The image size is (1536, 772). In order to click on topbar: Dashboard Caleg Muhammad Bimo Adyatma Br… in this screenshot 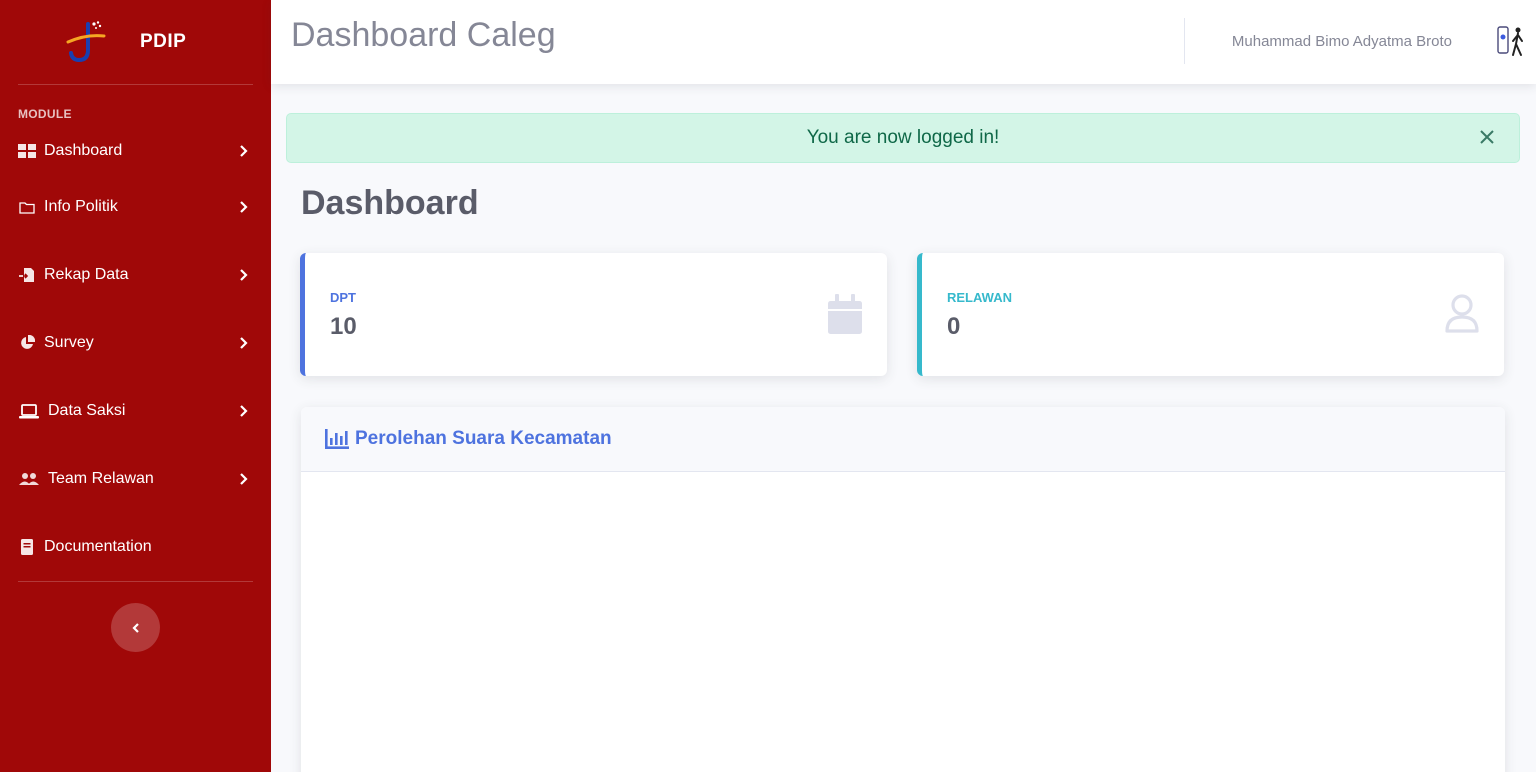, I will do `click(903, 42)`.